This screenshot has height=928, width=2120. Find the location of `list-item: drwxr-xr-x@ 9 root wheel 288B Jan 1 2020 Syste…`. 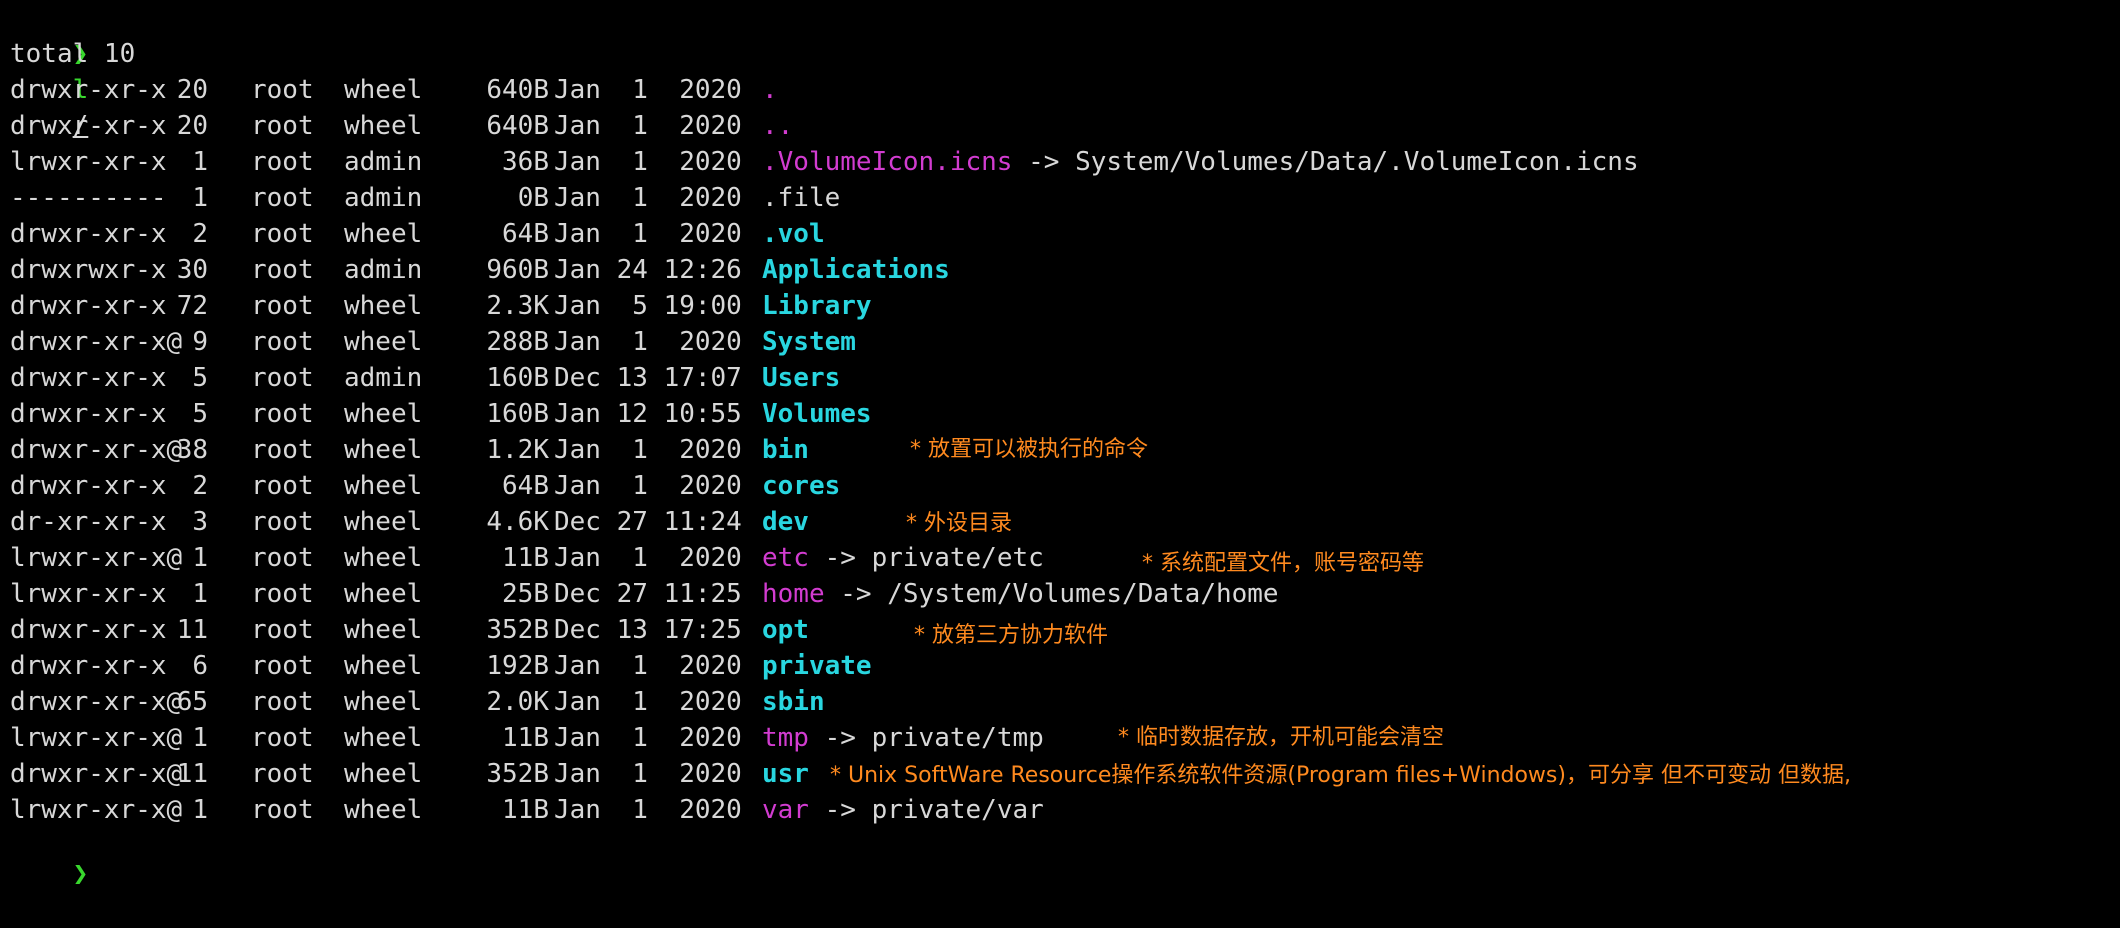

list-item: drwxr-xr-x@ 9 root wheel 288B Jan 1 2020 Syste… is located at coordinates (1060, 342).